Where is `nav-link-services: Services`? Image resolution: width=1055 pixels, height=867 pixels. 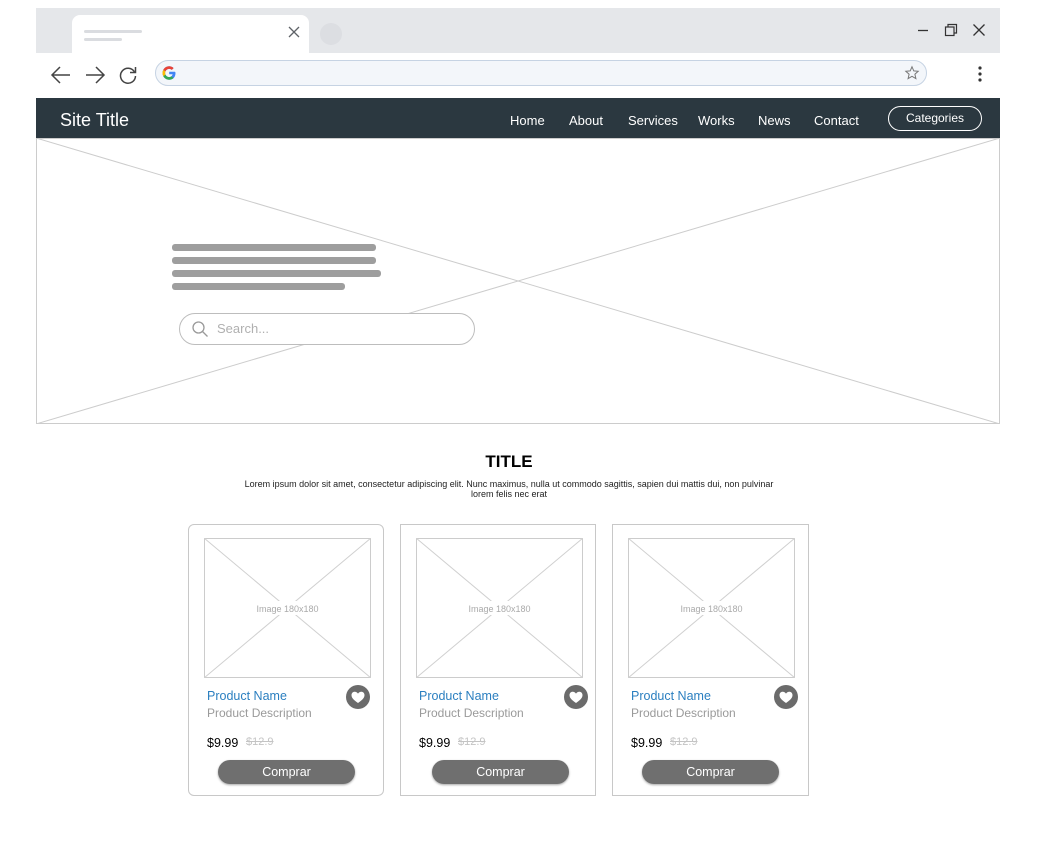 nav-link-services: Services is located at coordinates (653, 120).